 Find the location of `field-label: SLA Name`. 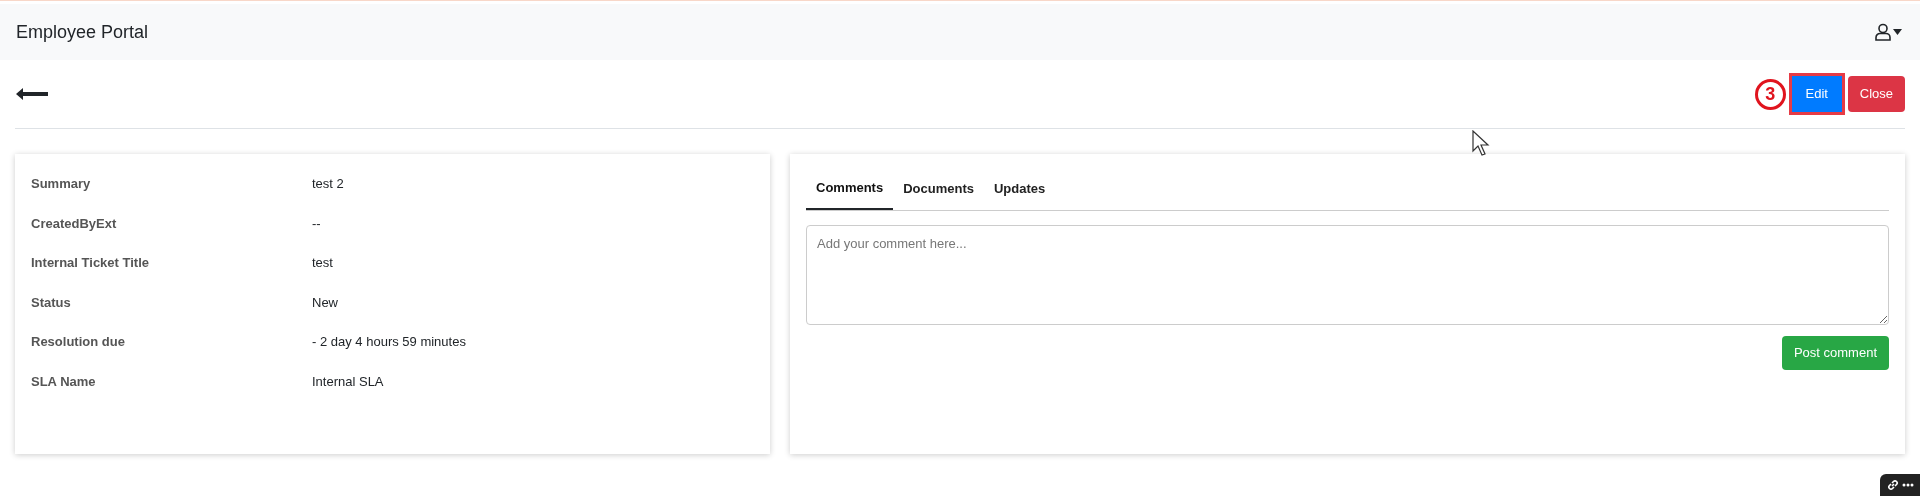

field-label: SLA Name is located at coordinates (64, 381).